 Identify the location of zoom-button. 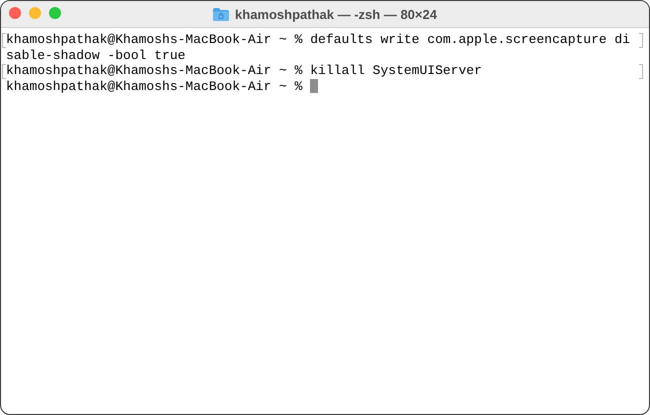
(55, 13).